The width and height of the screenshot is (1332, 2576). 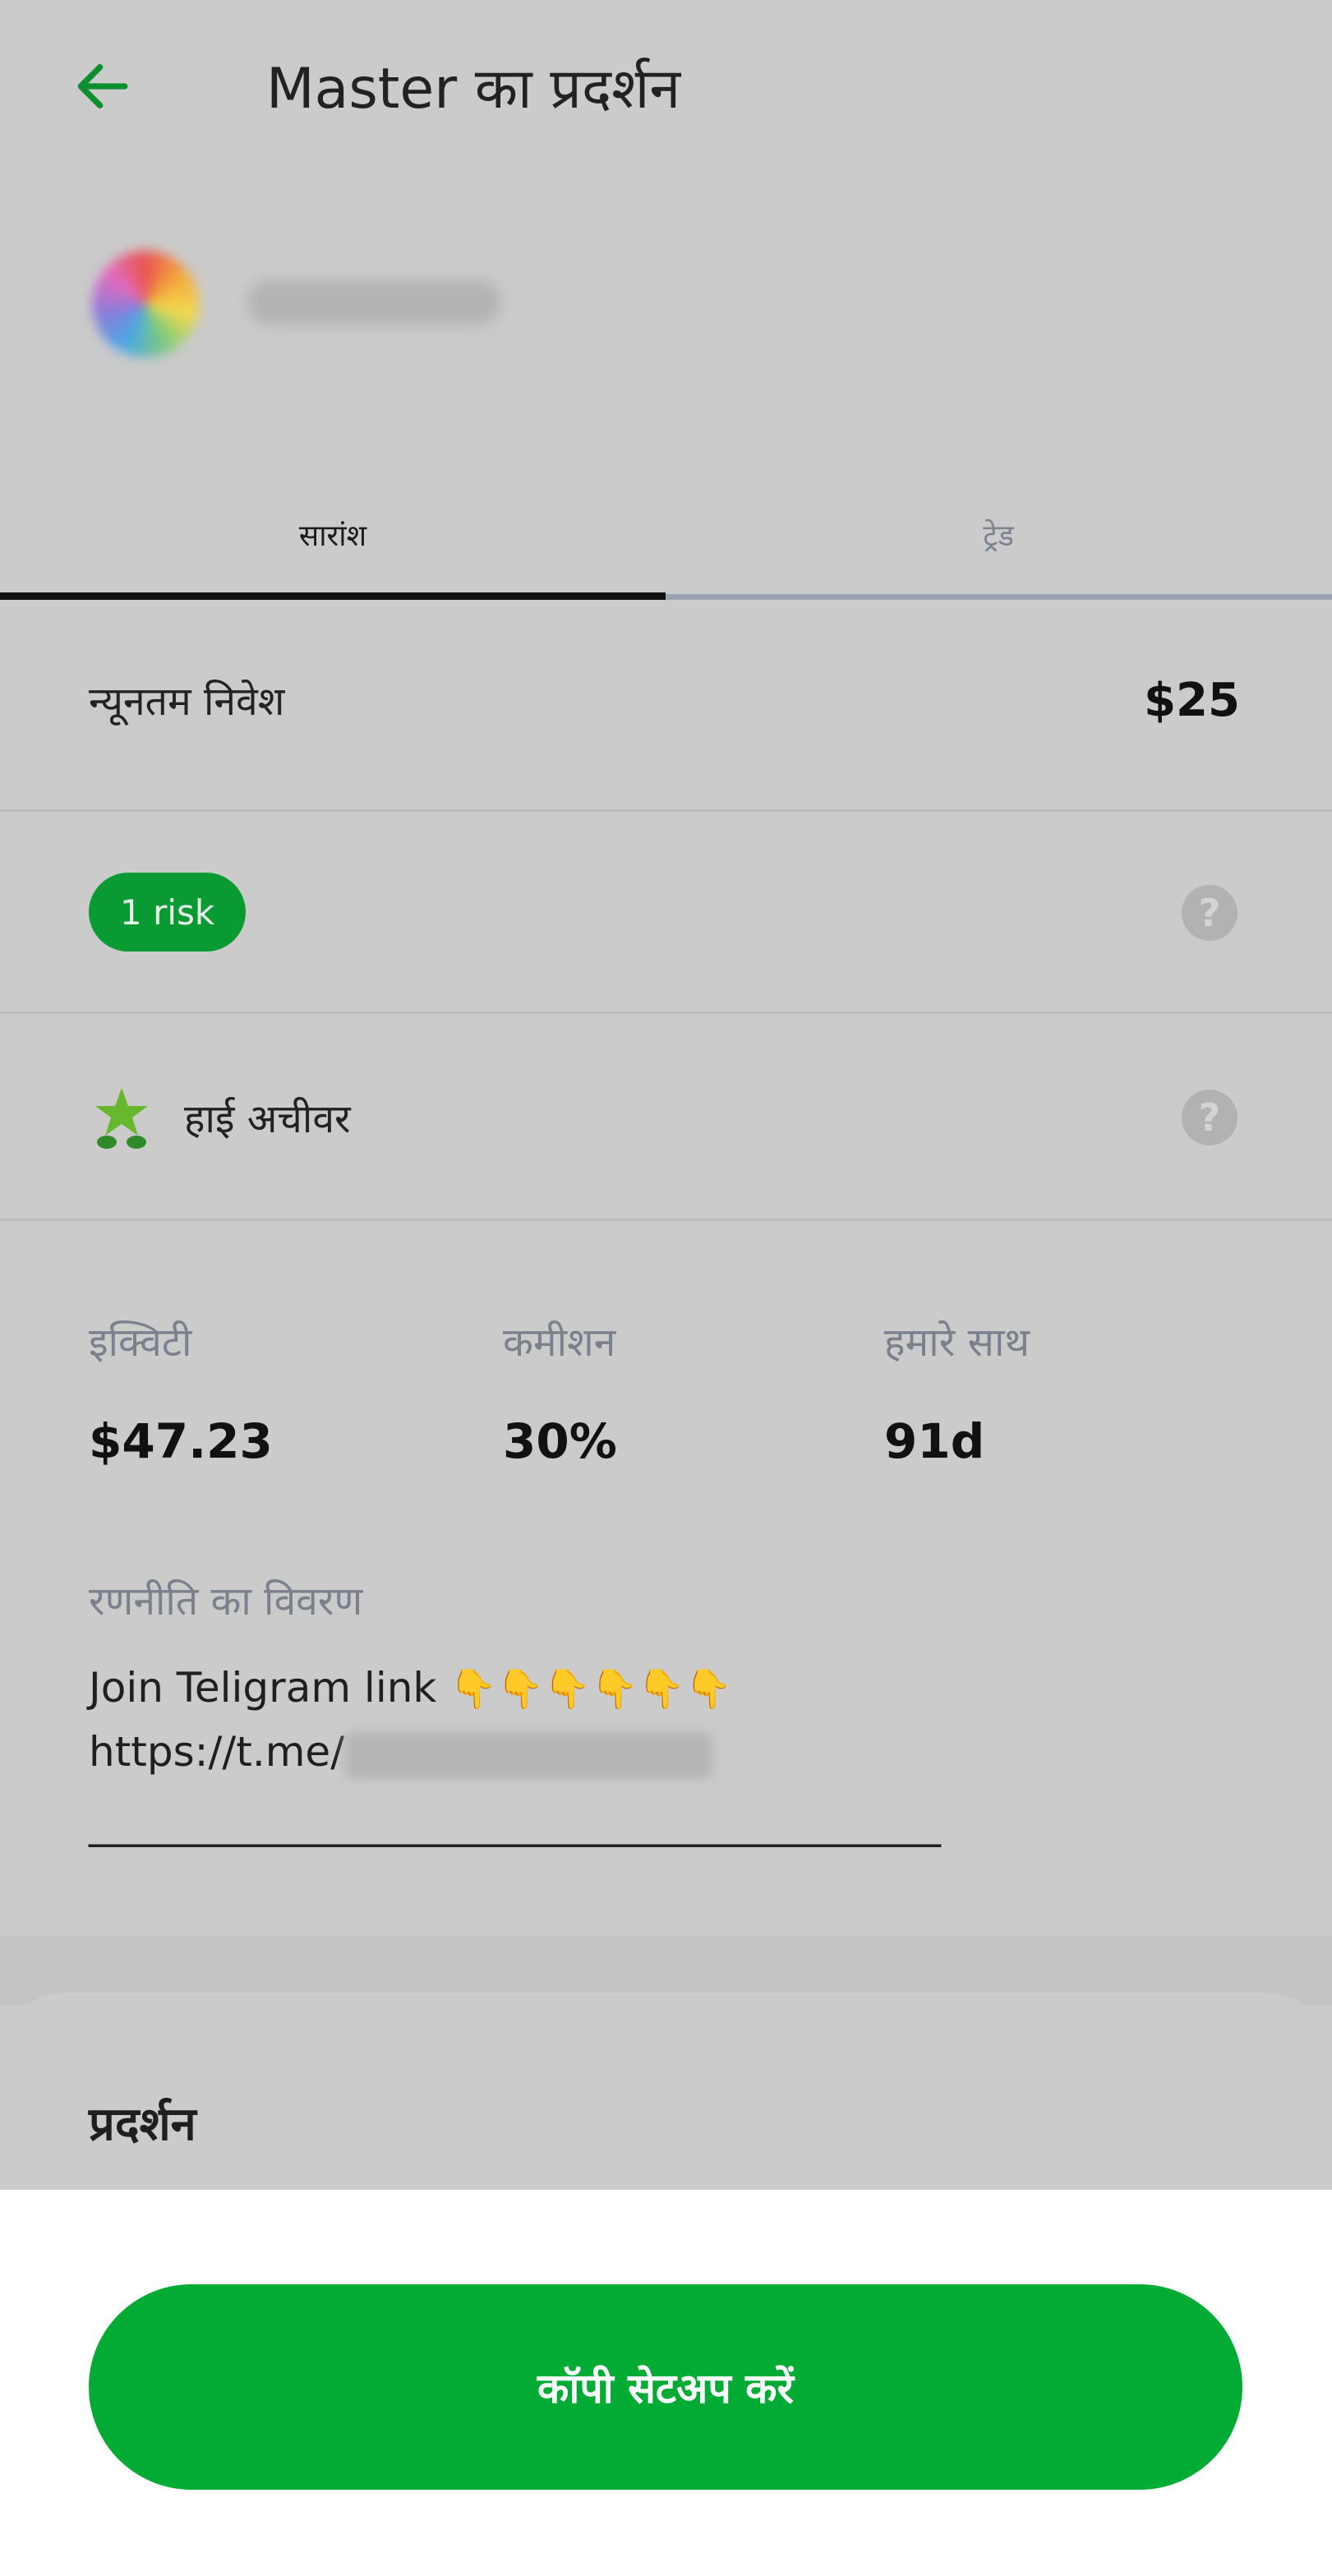 I want to click on arrow-left-icon, so click(x=102, y=86).